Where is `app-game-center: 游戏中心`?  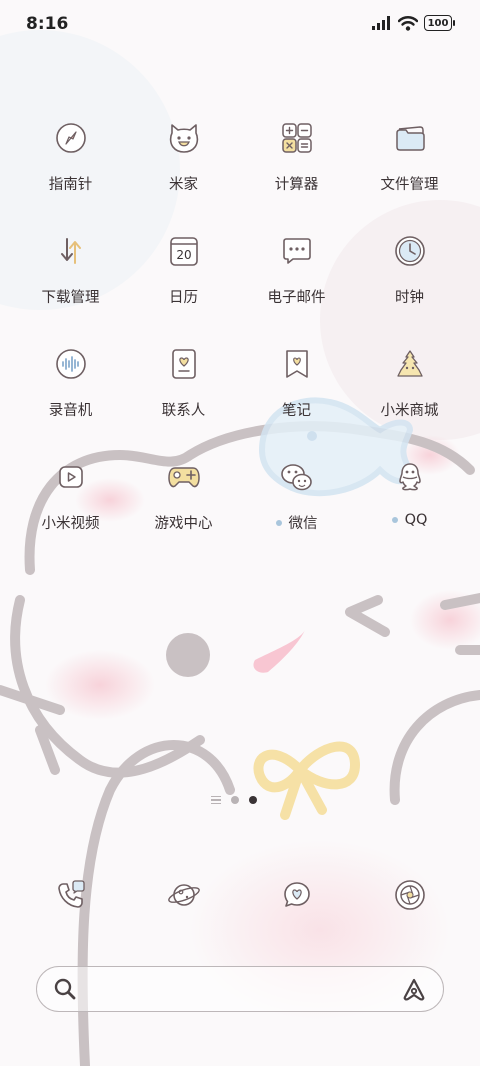 app-game-center: 游戏中心 is located at coordinates (183, 505).